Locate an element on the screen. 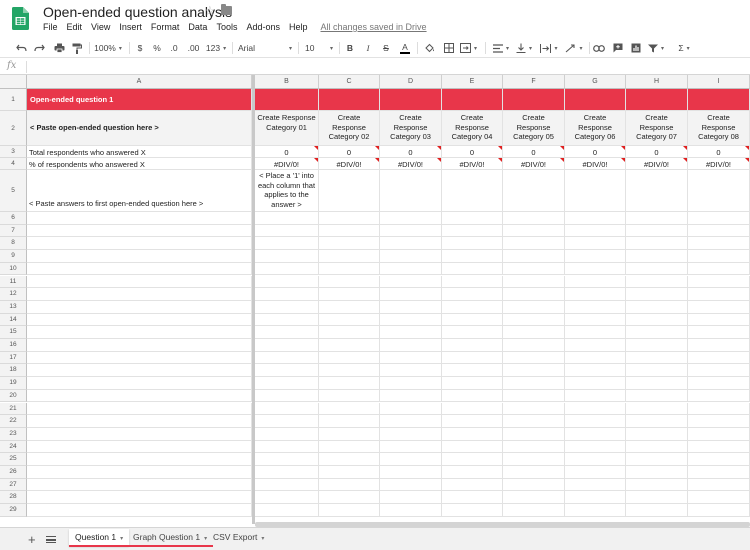 This screenshot has height=550, width=750. cell-a13 is located at coordinates (139, 307).